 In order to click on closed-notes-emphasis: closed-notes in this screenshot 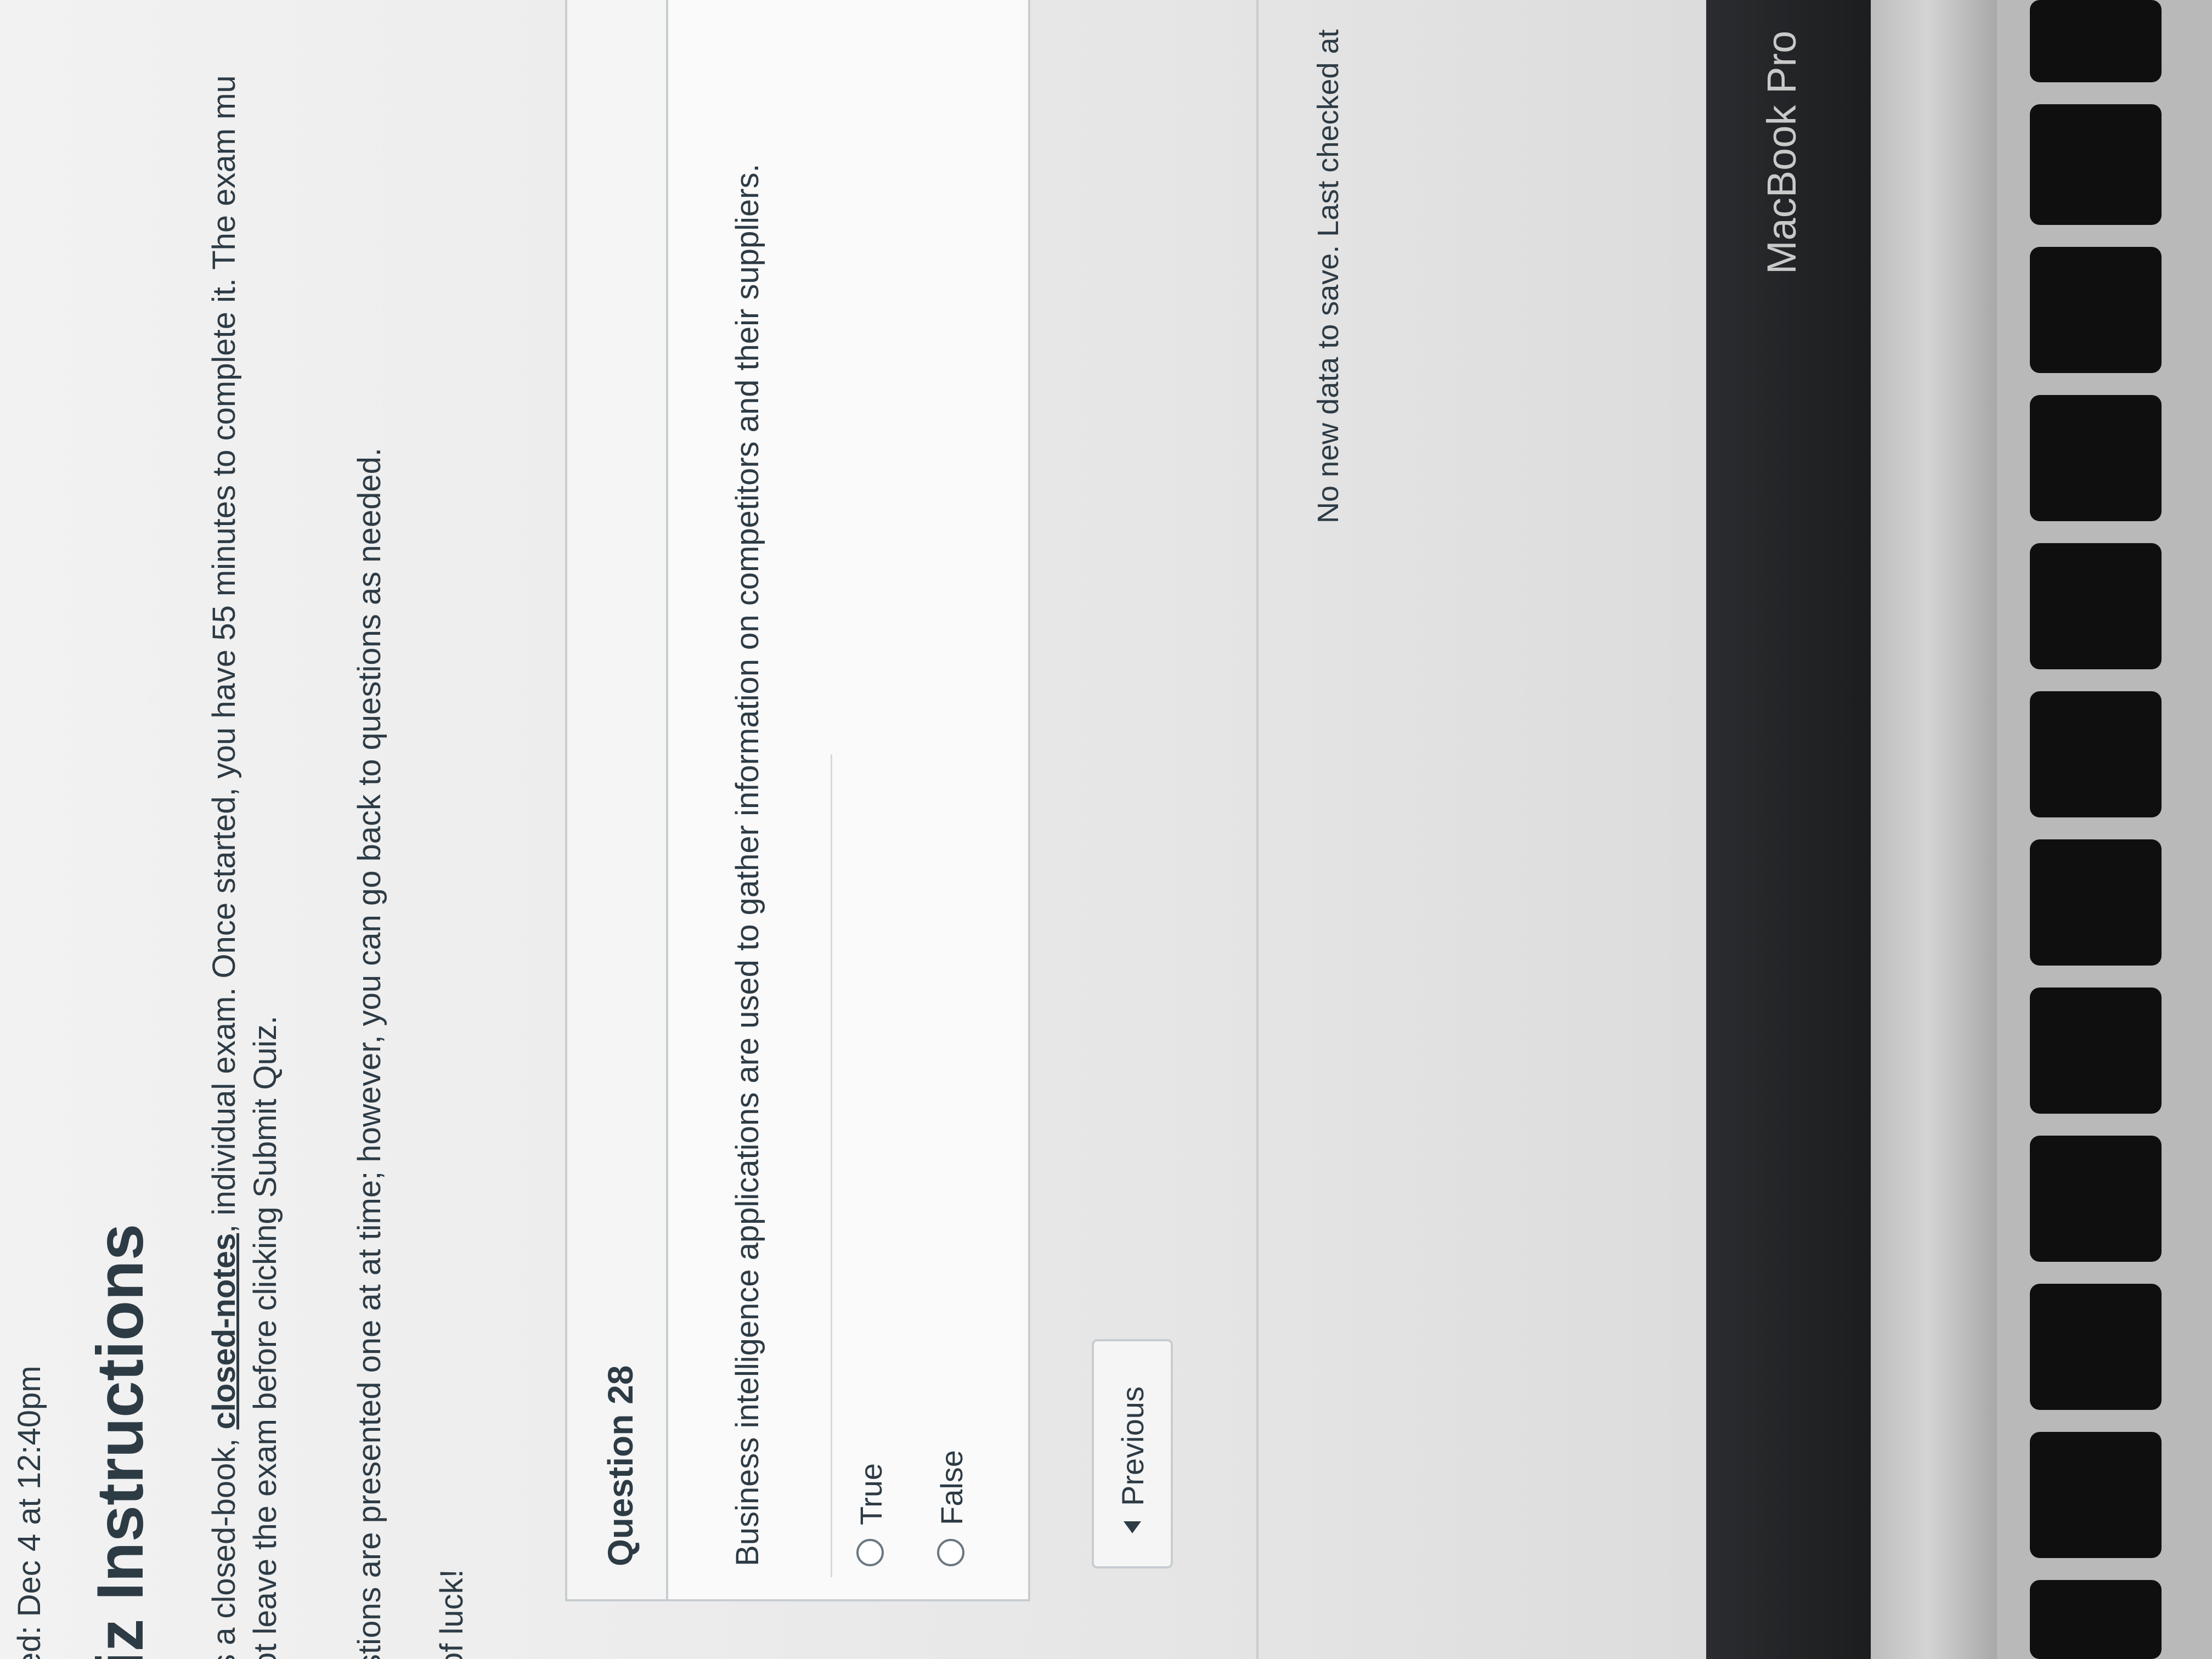, I will do `click(224, 1331)`.